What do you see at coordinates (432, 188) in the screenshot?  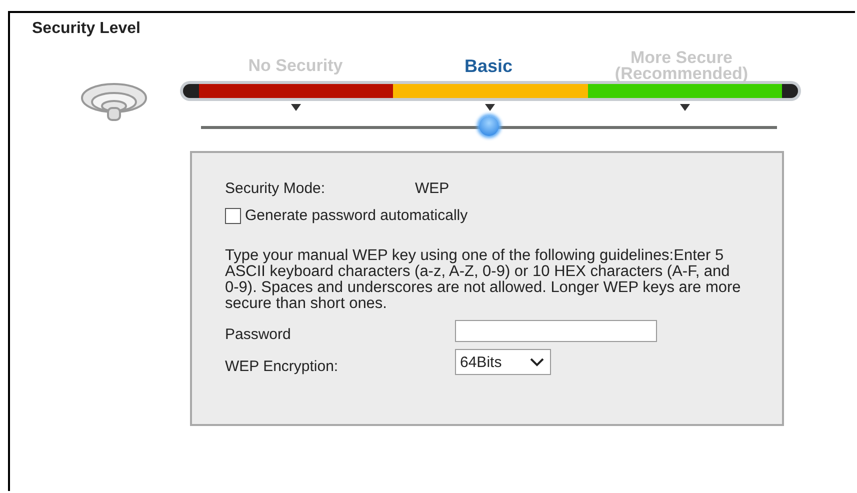 I see `field-value: WEP` at bounding box center [432, 188].